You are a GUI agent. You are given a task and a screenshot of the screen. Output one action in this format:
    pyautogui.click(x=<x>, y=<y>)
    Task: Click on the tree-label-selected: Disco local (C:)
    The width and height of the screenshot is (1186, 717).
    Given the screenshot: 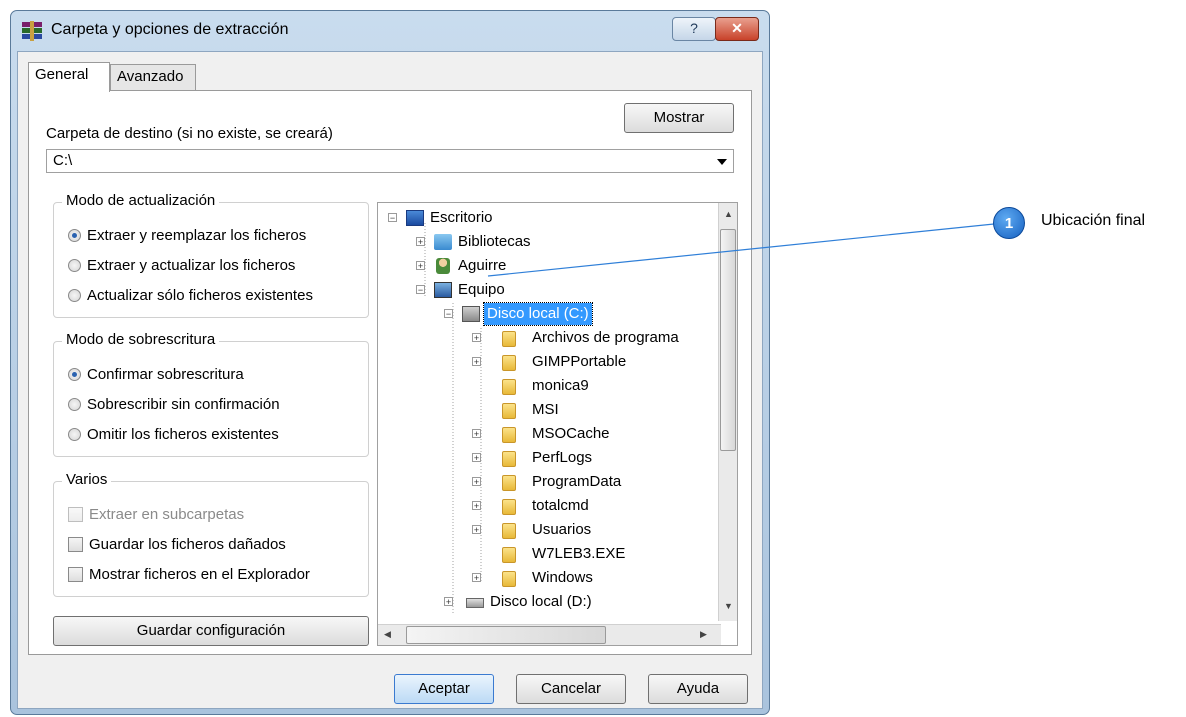 What is the action you would take?
    pyautogui.click(x=538, y=314)
    